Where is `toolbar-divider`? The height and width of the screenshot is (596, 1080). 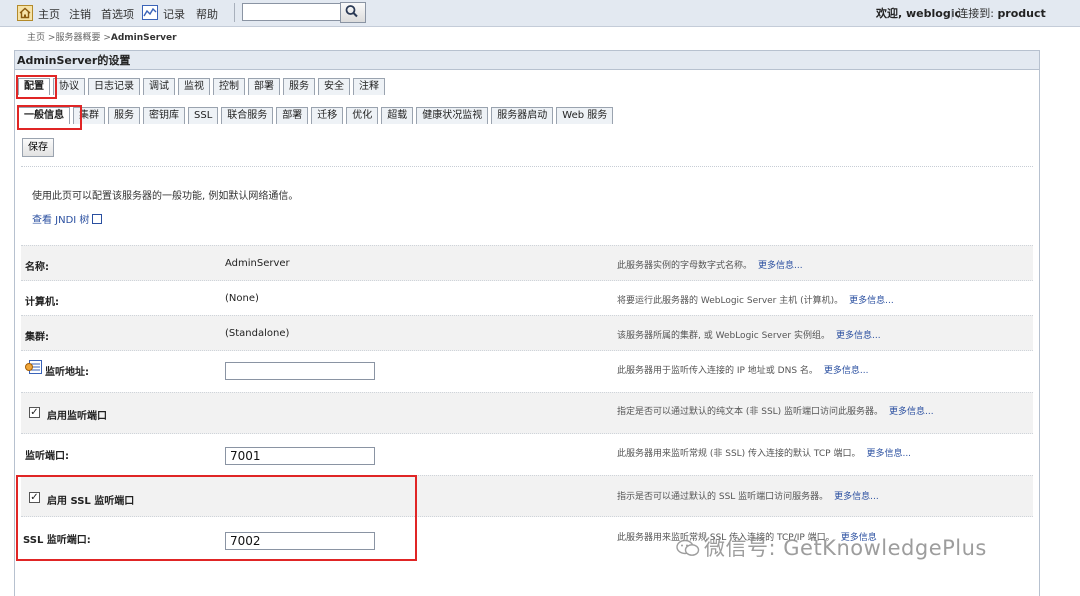
toolbar-divider is located at coordinates (234, 12).